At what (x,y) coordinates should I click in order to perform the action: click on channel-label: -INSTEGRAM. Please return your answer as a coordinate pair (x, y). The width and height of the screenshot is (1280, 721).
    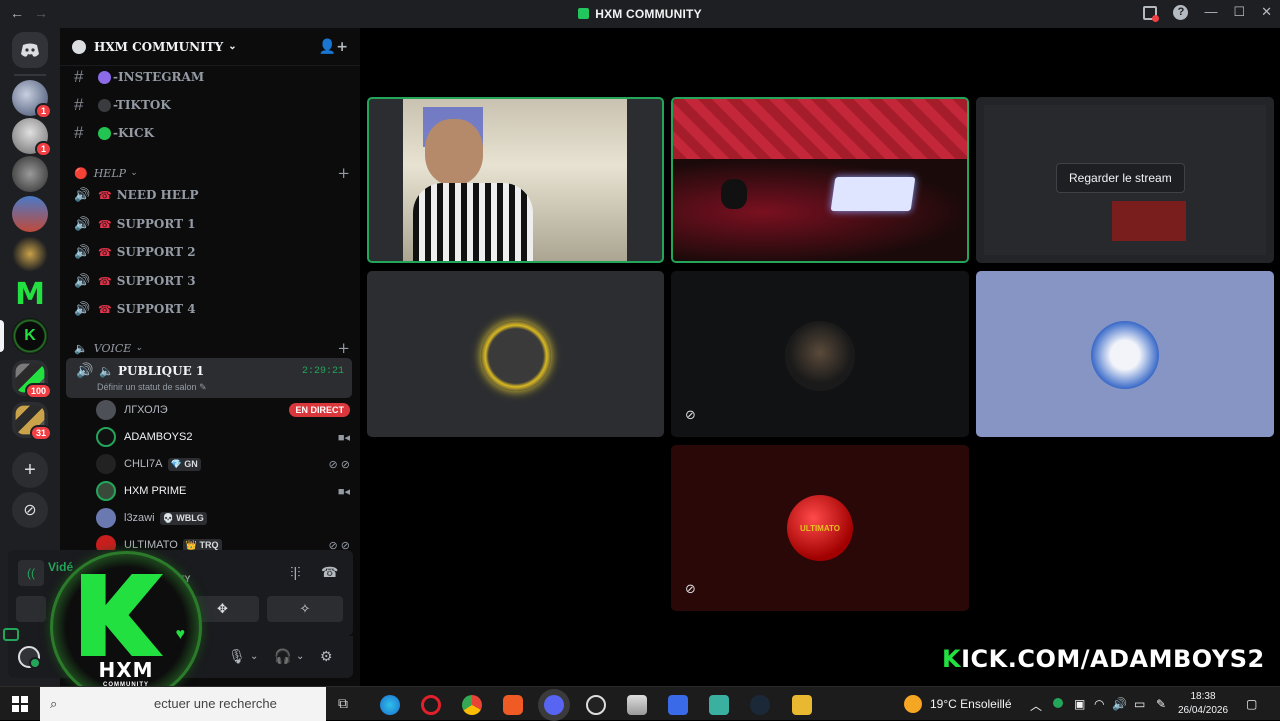
    Looking at the image, I should click on (159, 77).